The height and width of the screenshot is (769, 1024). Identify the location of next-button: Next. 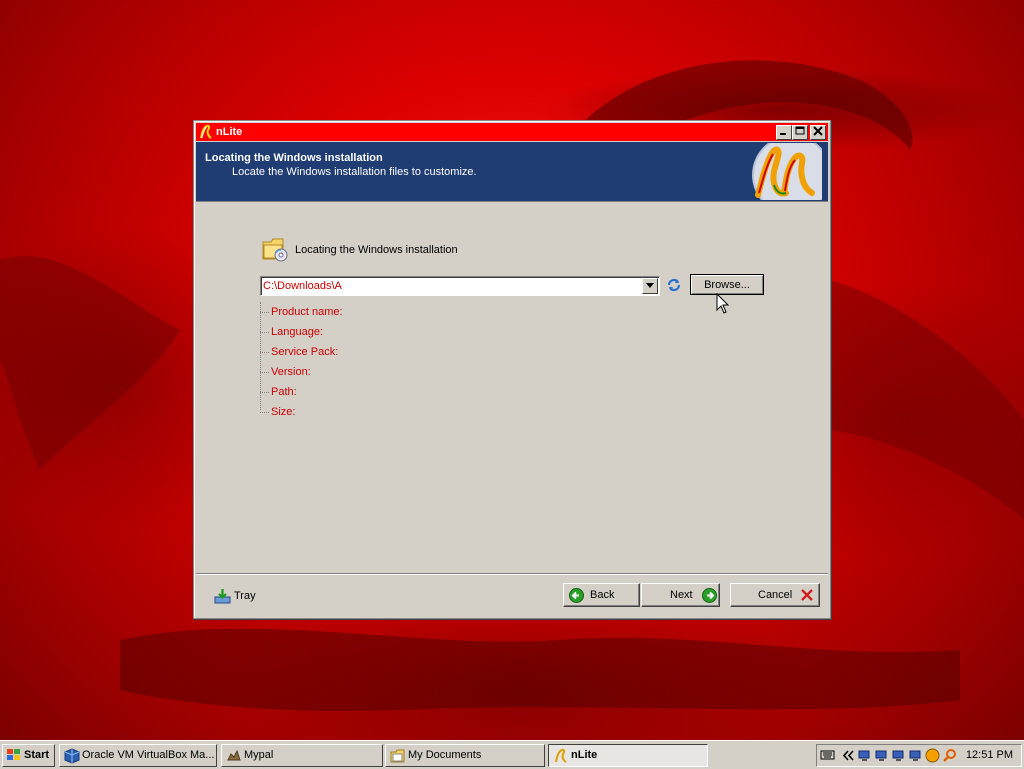
(680, 595).